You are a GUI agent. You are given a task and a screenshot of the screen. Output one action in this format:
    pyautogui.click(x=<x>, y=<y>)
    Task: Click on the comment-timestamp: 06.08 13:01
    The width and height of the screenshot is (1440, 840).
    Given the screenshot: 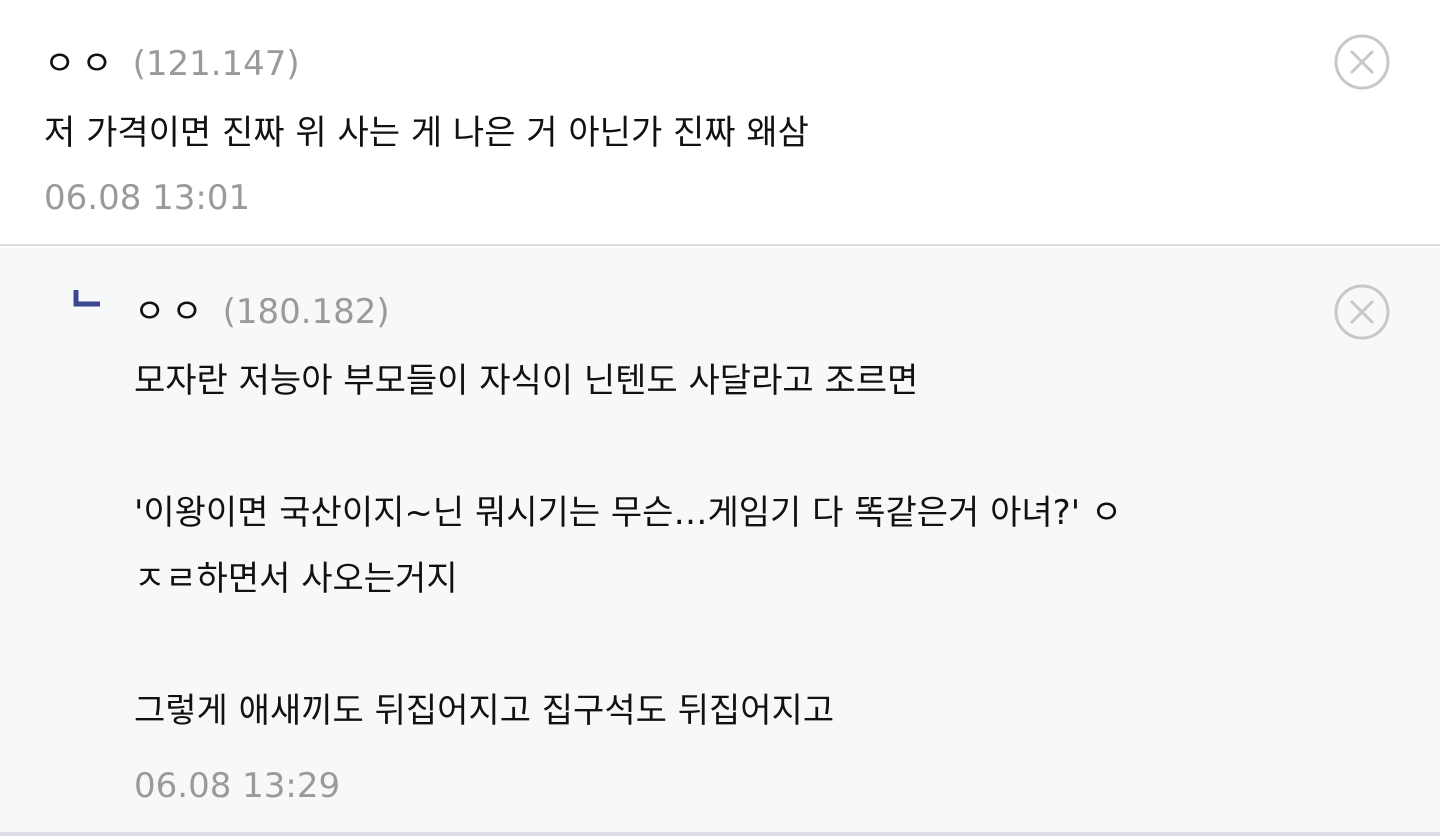 What is the action you would take?
    pyautogui.click(x=147, y=198)
    